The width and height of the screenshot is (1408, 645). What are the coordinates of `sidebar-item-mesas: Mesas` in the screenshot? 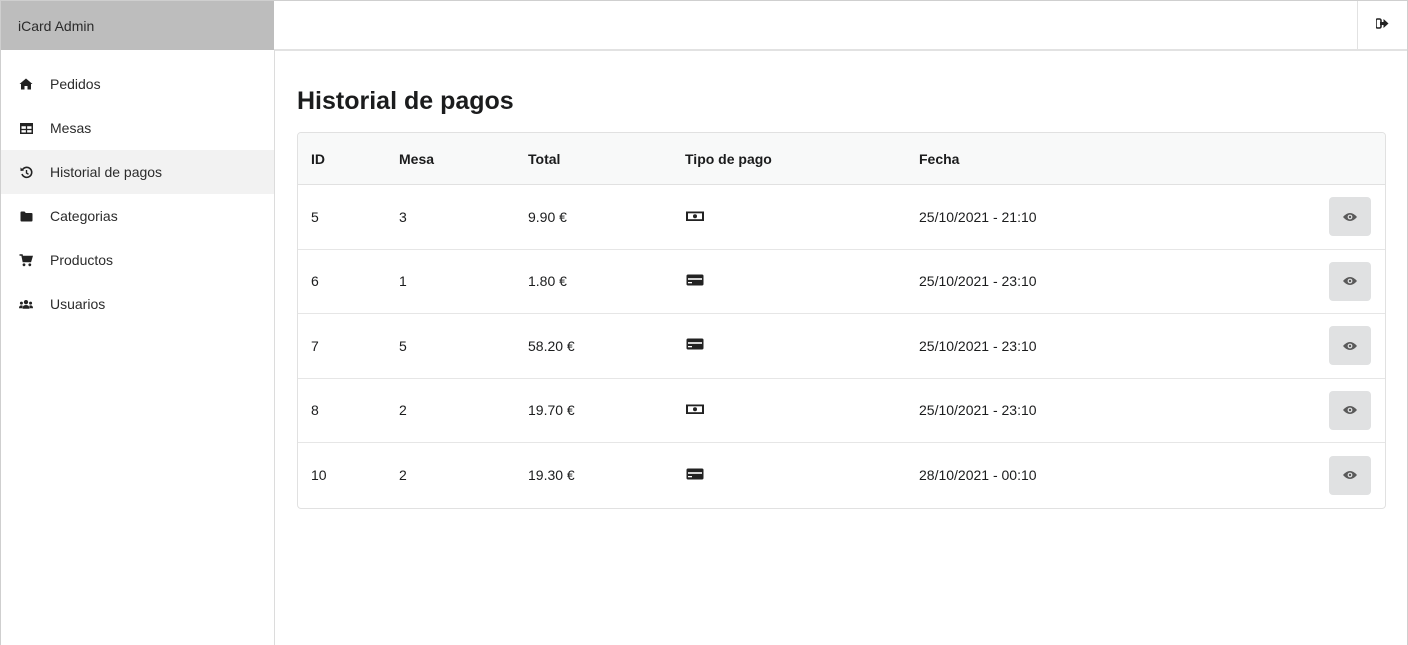 It's located at (137, 128).